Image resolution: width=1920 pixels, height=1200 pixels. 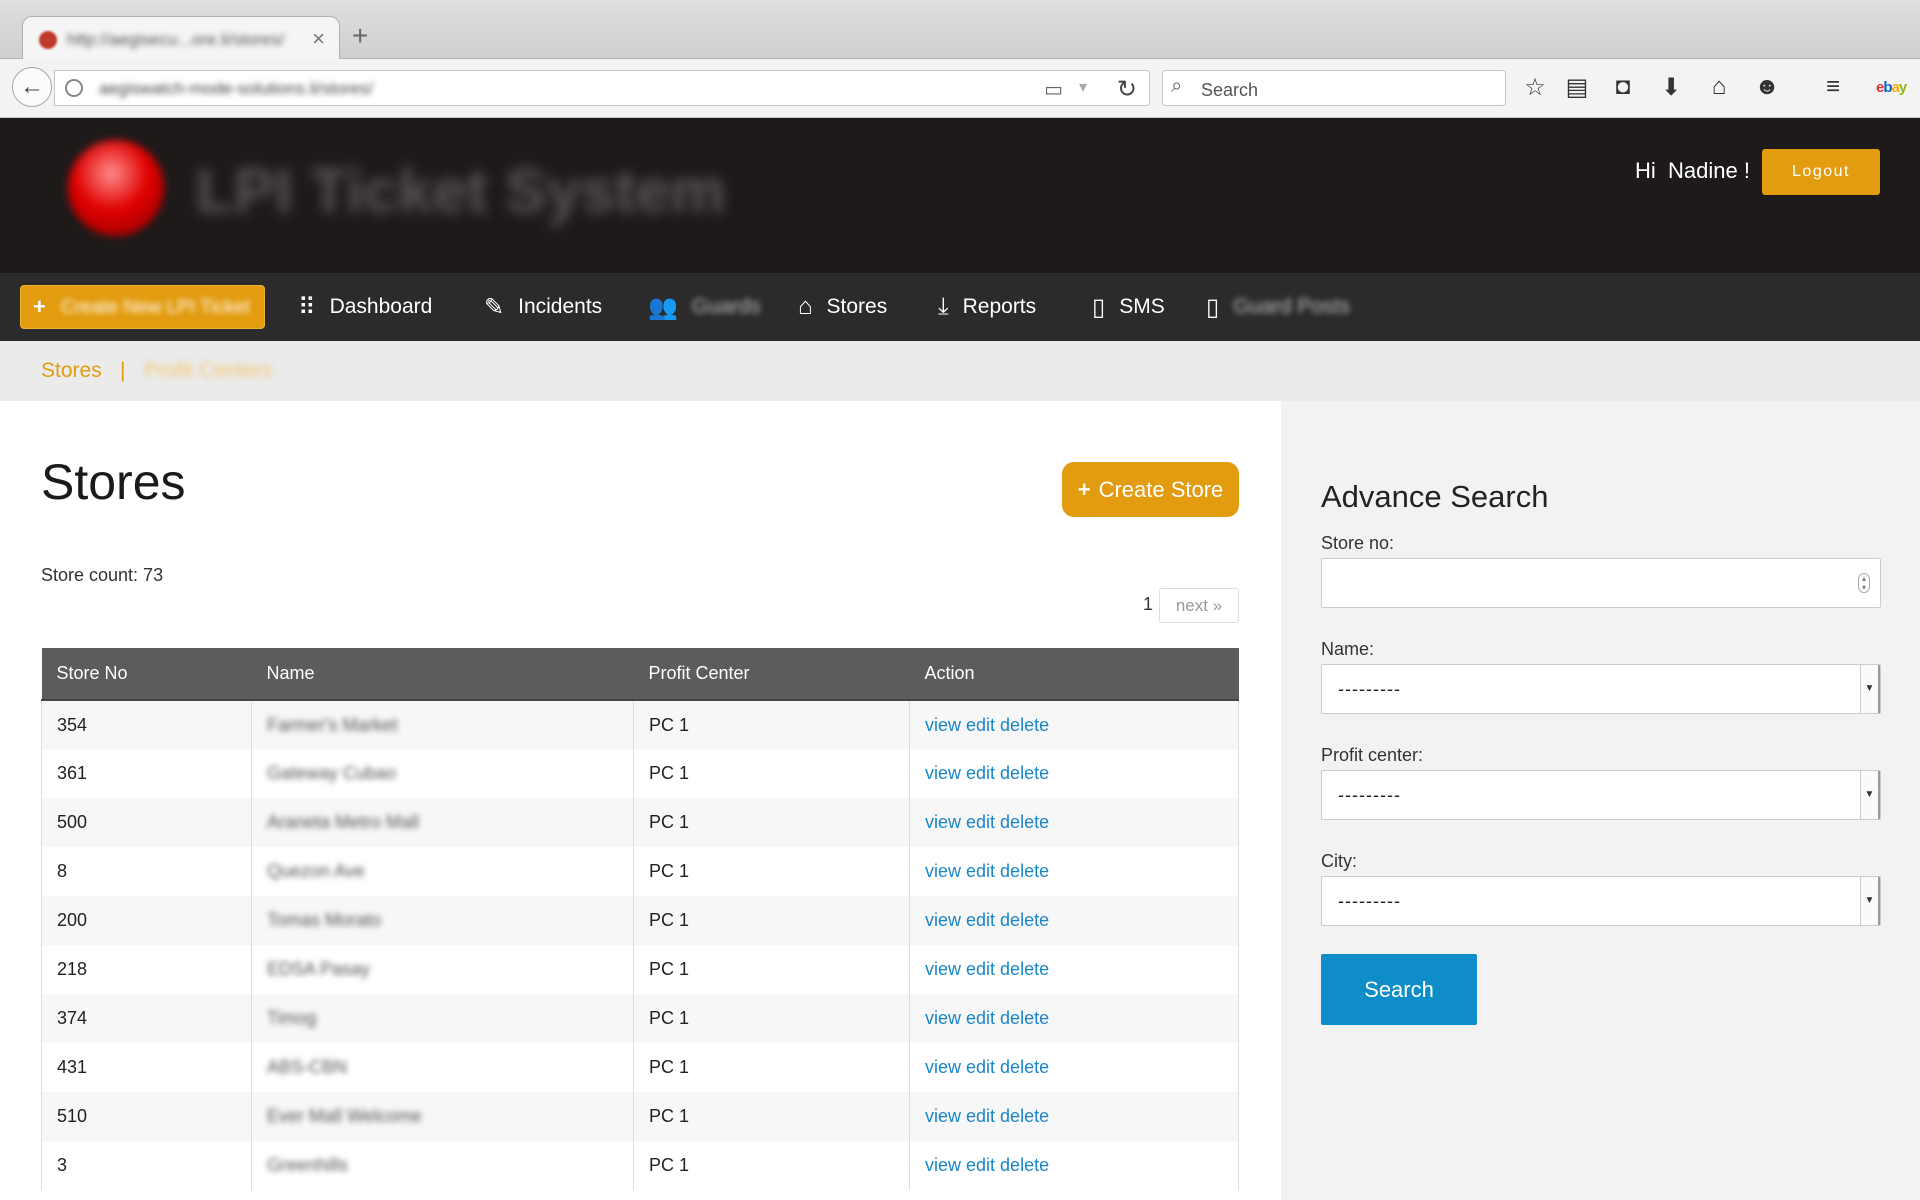 I want to click on menu-label: Guards, so click(x=726, y=306).